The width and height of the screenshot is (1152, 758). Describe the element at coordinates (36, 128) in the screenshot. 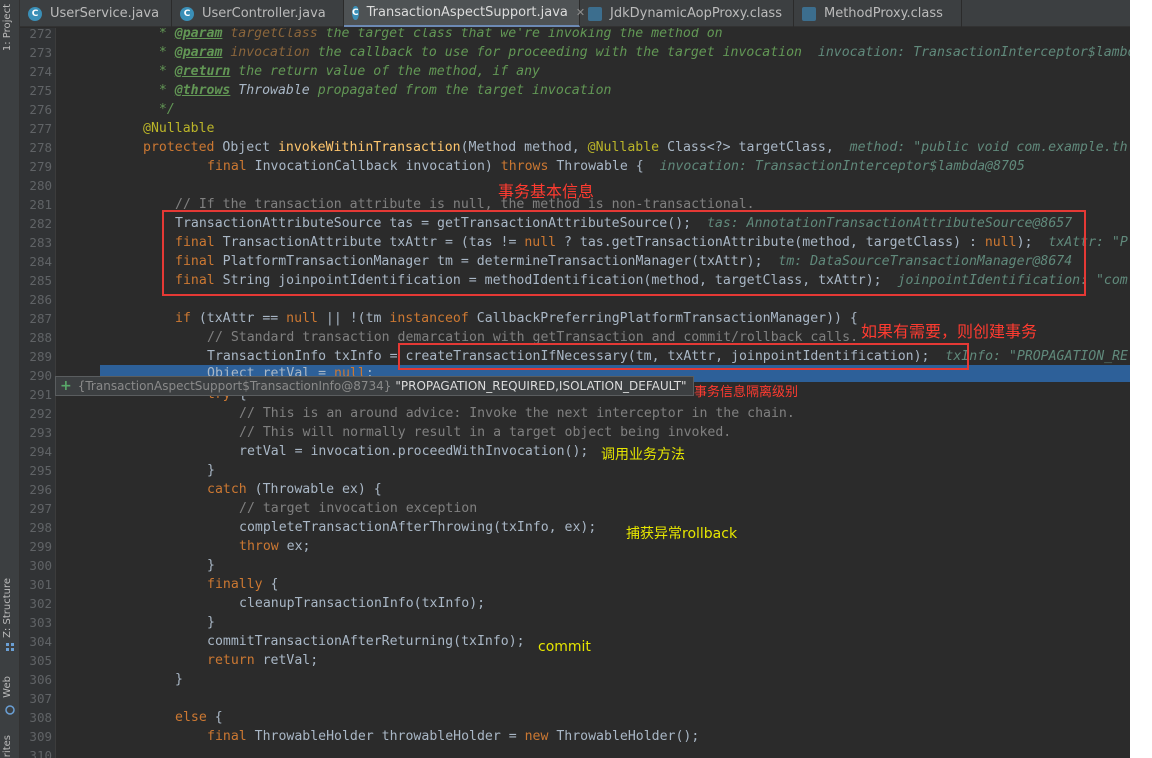

I see `line-number: 277` at that location.